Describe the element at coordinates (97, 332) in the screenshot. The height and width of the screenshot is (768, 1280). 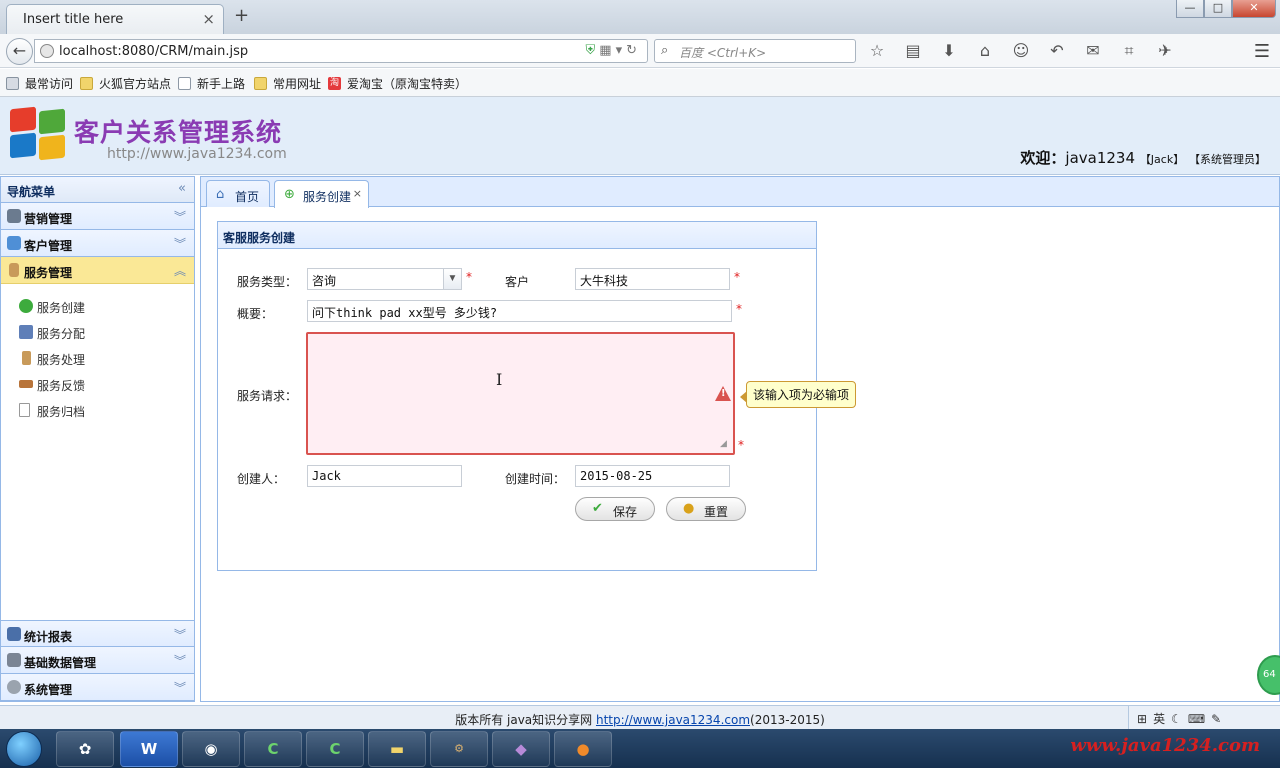
I see `nav-item-service-assign: 服务分配` at that location.